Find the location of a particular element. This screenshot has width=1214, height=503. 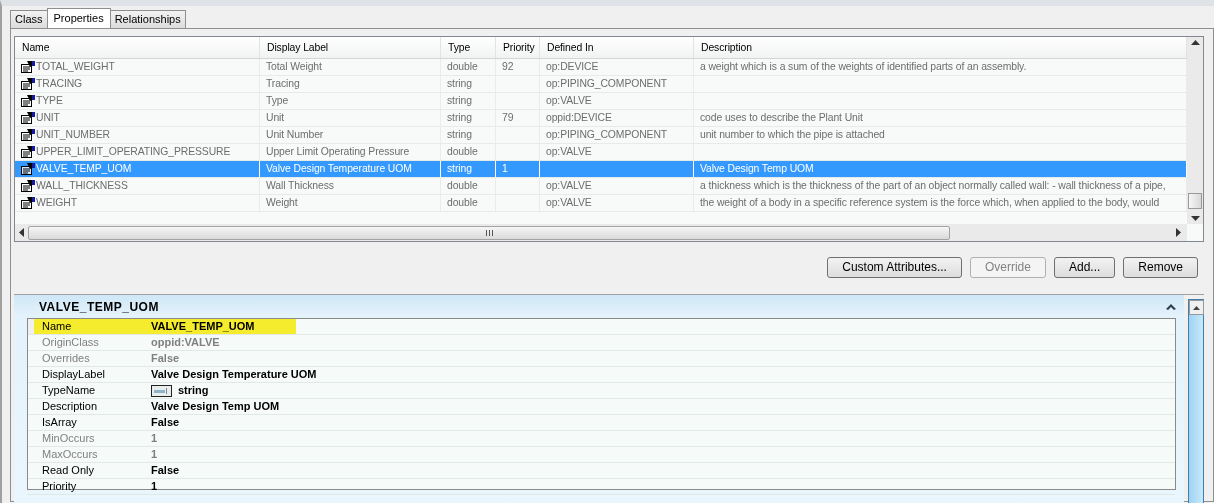

property-label: Read Only is located at coordinates (68, 470).